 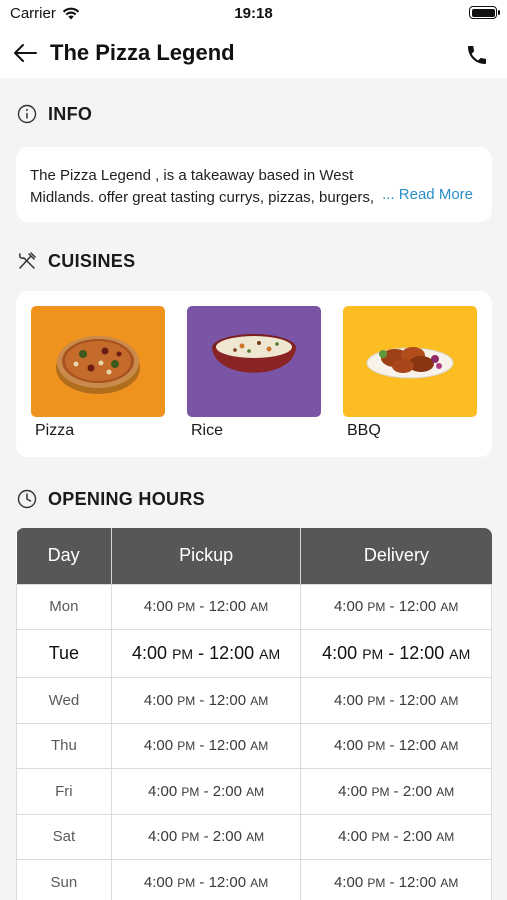 I want to click on table-header-row: Day Pickup Delivery, so click(x=254, y=556).